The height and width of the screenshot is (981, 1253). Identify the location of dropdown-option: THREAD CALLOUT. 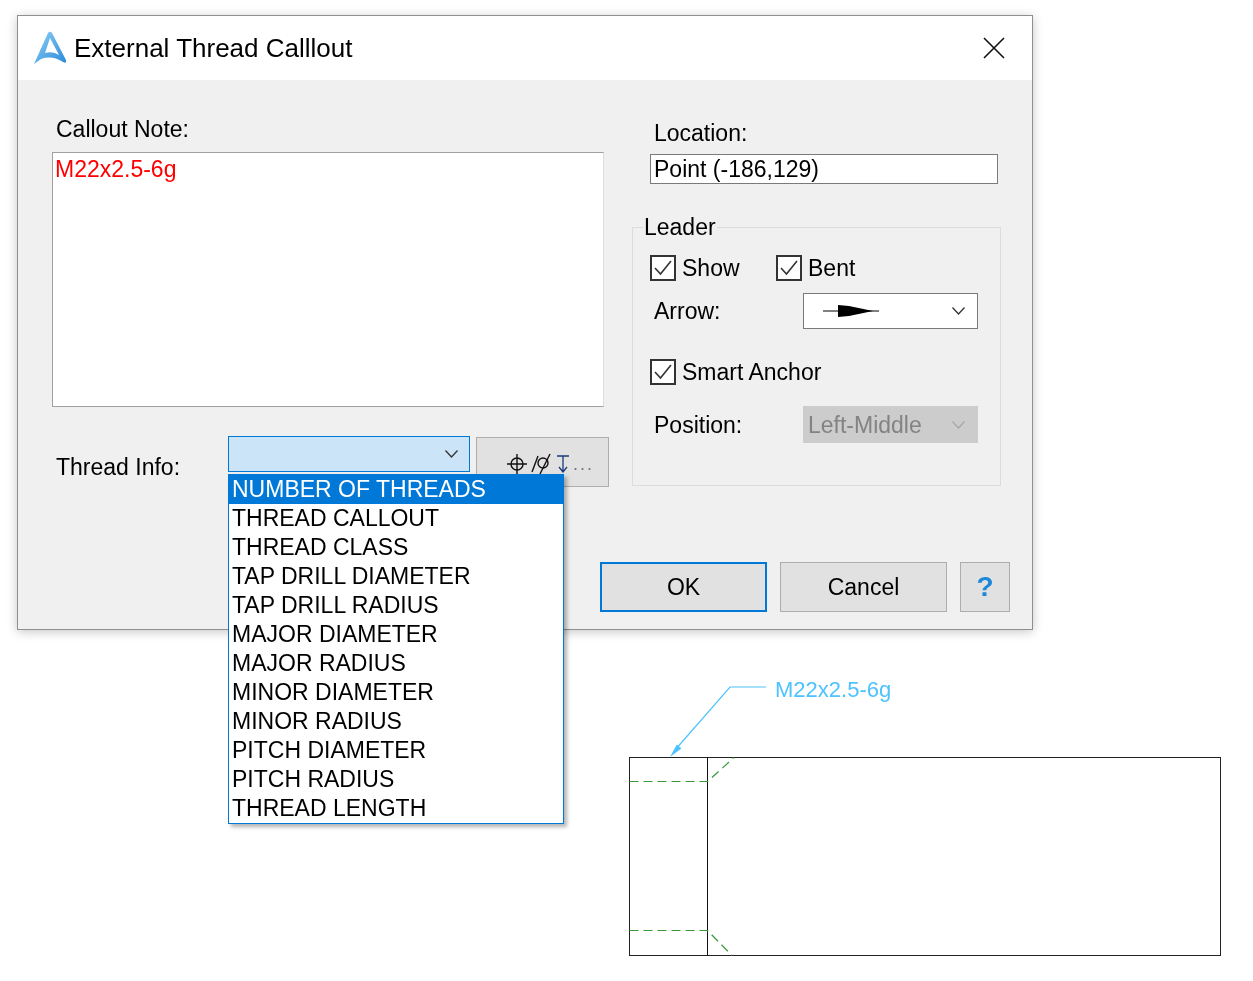
(396, 518).